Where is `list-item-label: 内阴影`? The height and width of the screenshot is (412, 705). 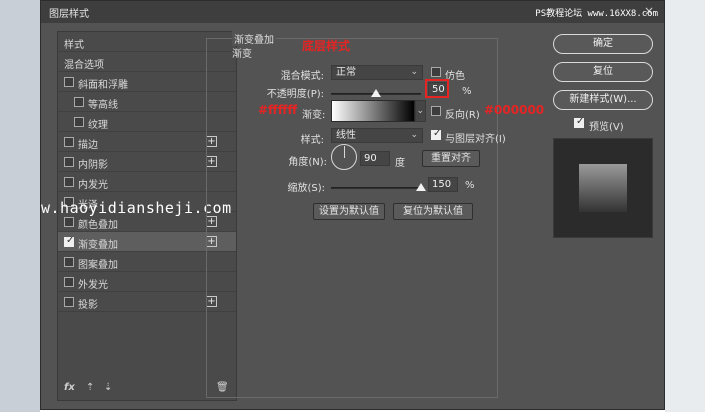
list-item-label: 内阴影 is located at coordinates (93, 165).